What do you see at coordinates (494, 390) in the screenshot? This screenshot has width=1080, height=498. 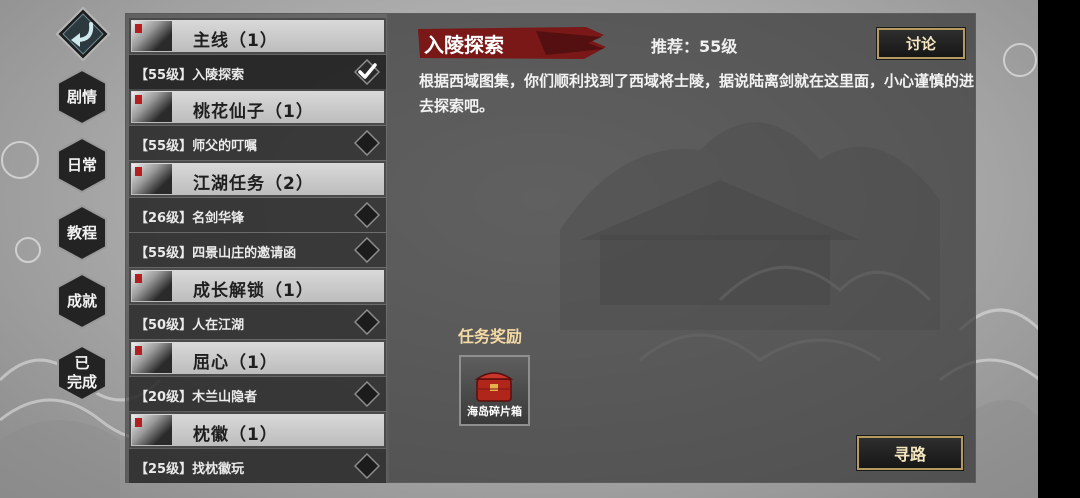 I see `reward-item: 海岛碎片箱` at bounding box center [494, 390].